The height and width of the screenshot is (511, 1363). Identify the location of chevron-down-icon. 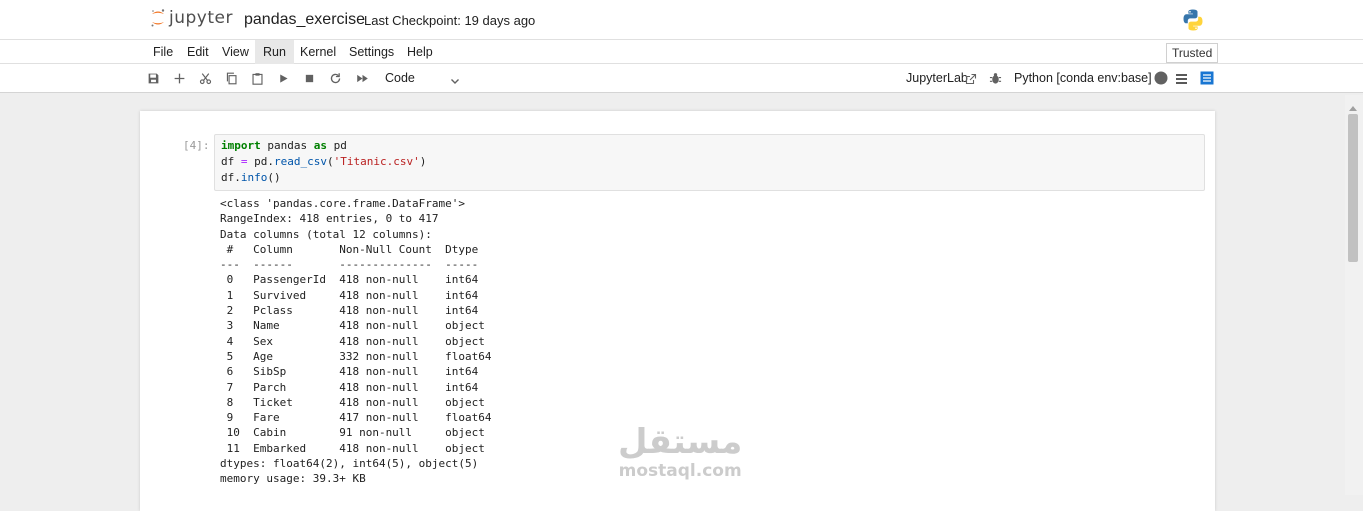
(455, 82).